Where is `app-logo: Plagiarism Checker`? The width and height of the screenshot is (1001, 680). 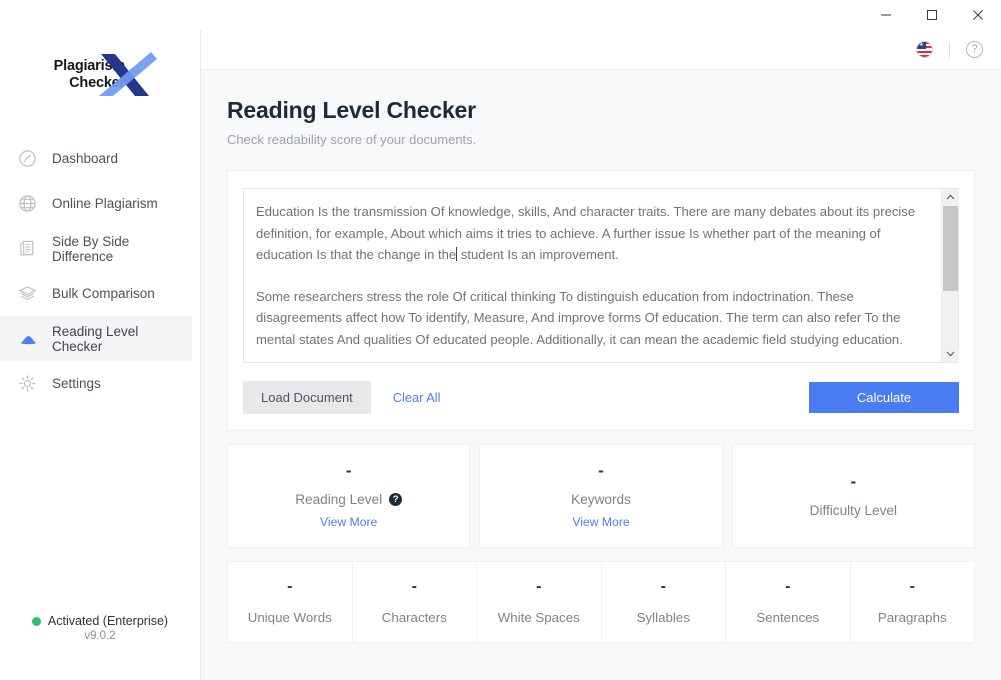
app-logo: Plagiarism Checker is located at coordinates (100, 76).